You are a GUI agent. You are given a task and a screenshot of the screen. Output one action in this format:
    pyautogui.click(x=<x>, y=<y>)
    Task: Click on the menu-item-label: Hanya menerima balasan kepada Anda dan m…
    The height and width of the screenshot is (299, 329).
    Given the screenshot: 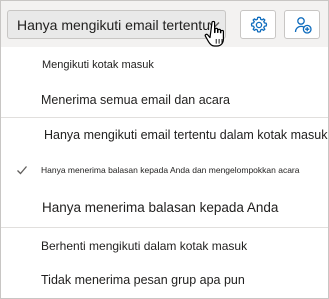 What is the action you would take?
    pyautogui.click(x=170, y=170)
    